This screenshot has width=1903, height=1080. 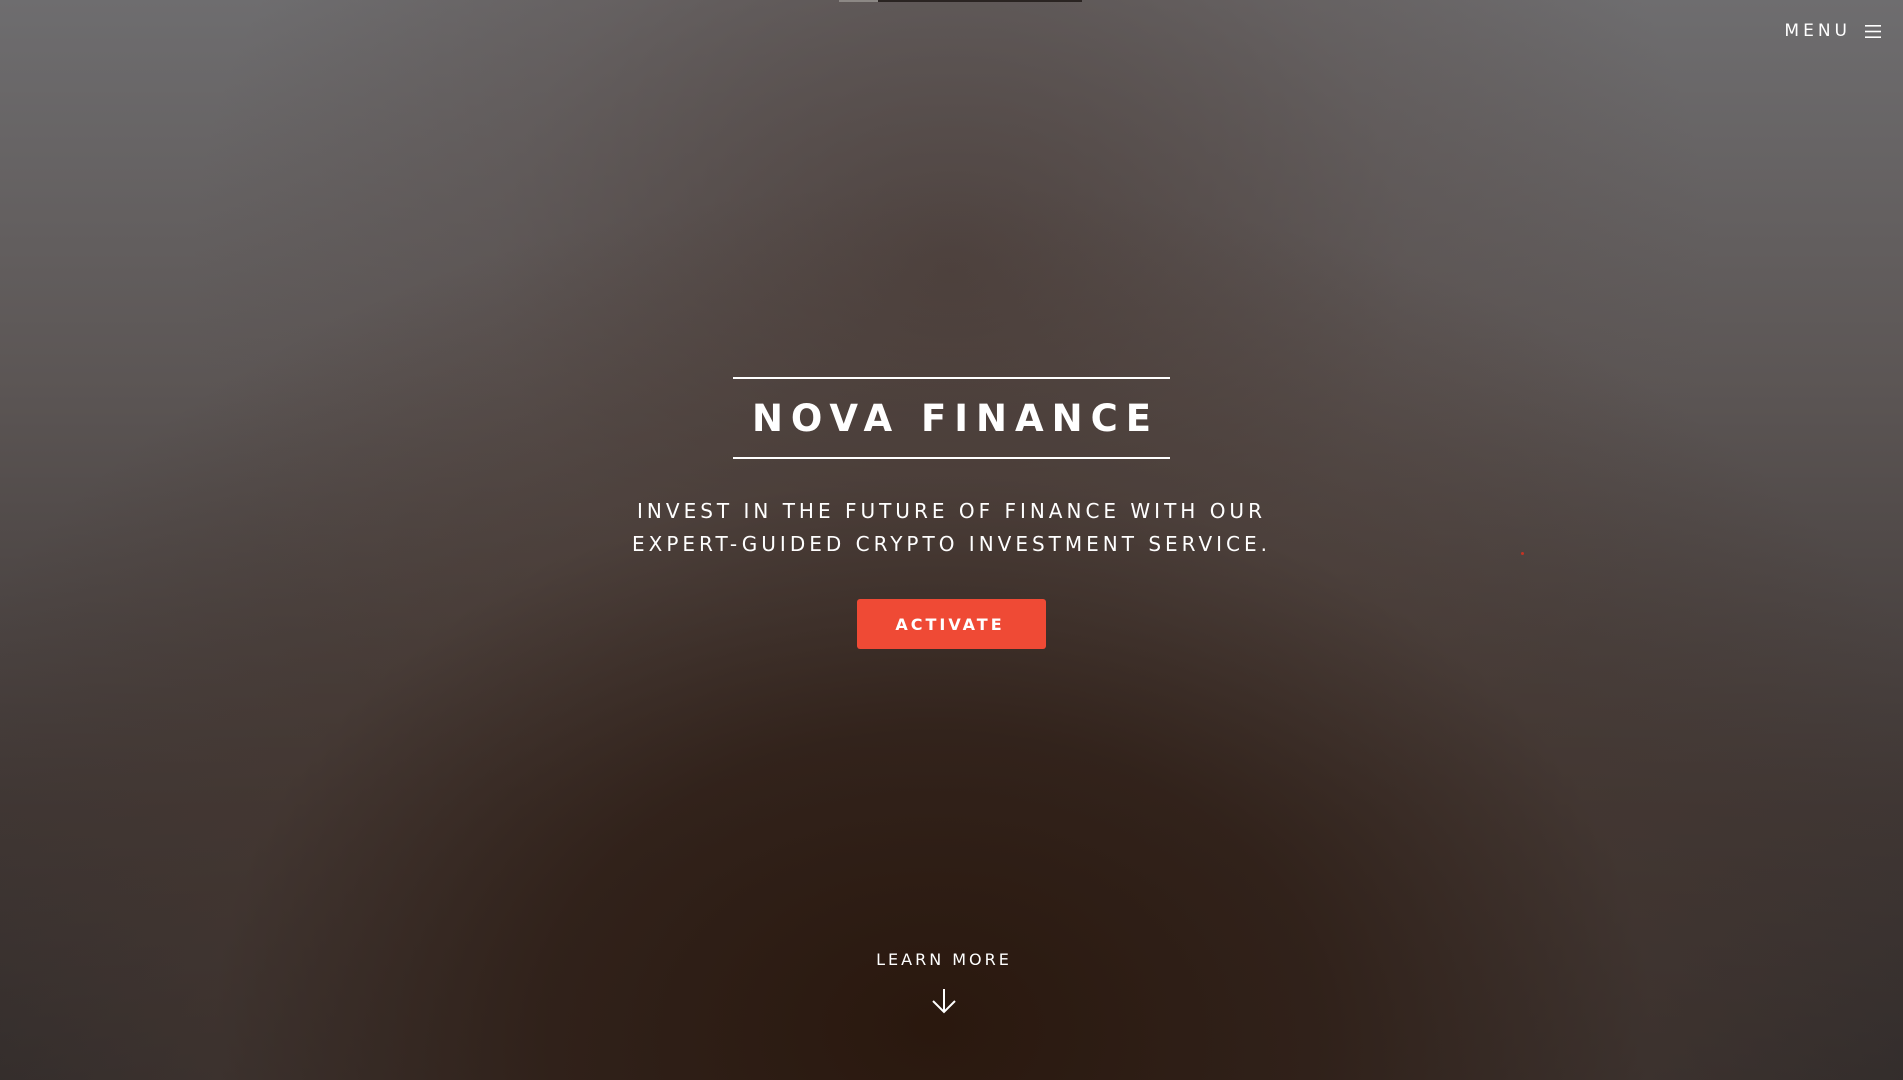 I want to click on menu-toggle-button: MENU, so click(x=1832, y=31).